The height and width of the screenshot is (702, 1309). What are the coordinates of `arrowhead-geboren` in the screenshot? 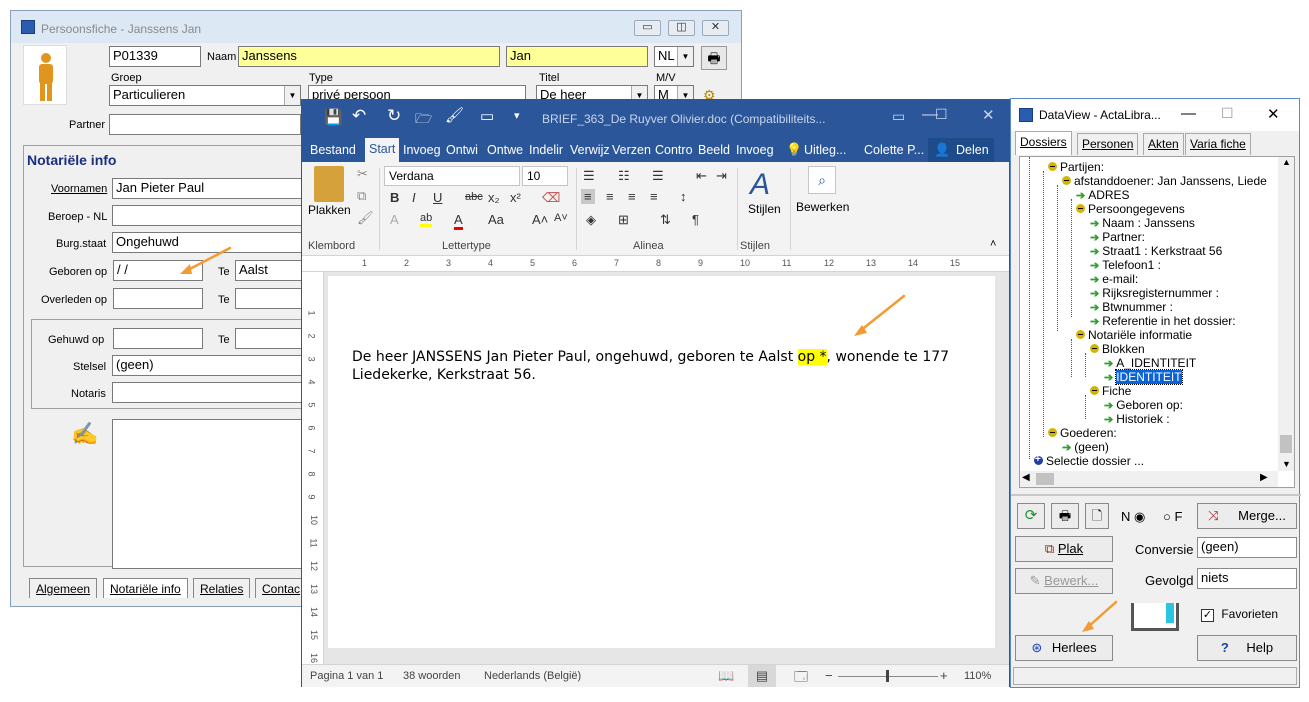 It's located at (186, 269).